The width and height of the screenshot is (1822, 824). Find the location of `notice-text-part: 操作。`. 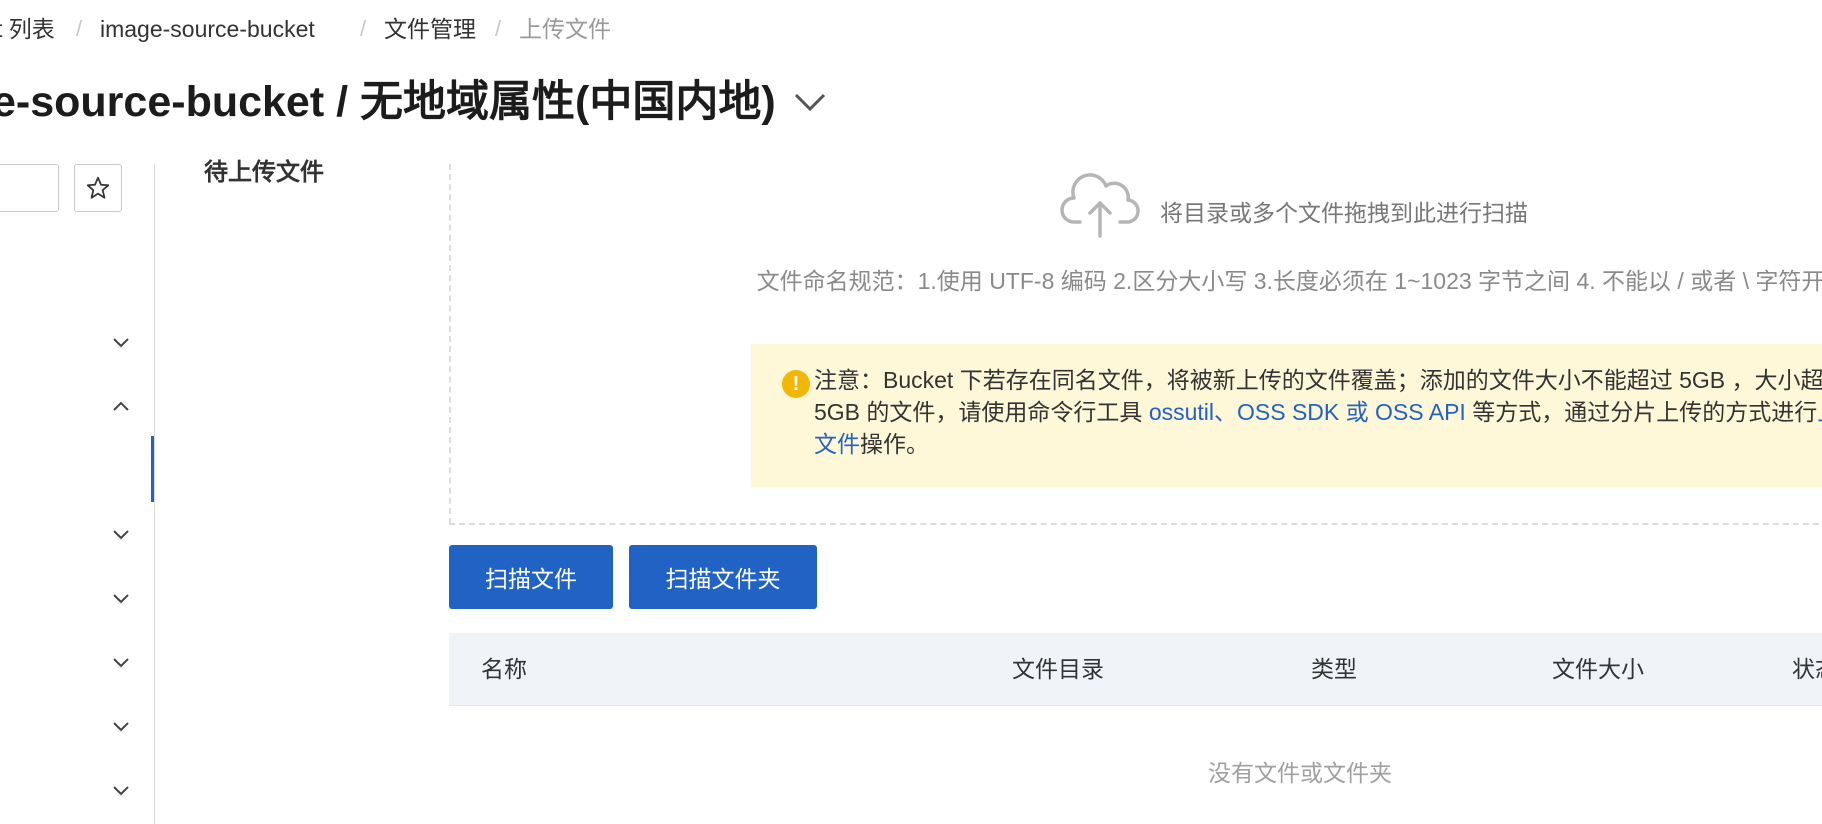

notice-text-part: 操作。 is located at coordinates (894, 444).